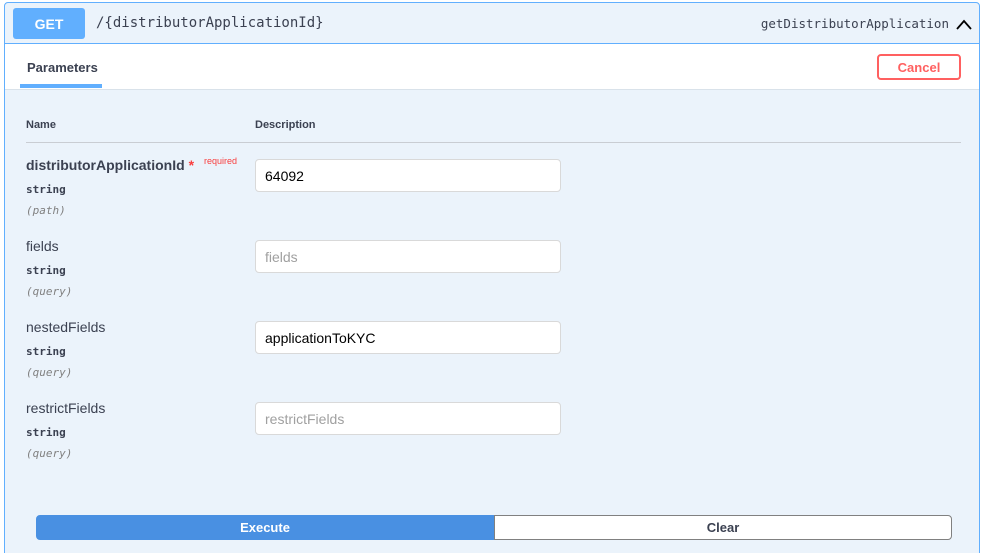  What do you see at coordinates (221, 161) in the screenshot?
I see `required-label: required` at bounding box center [221, 161].